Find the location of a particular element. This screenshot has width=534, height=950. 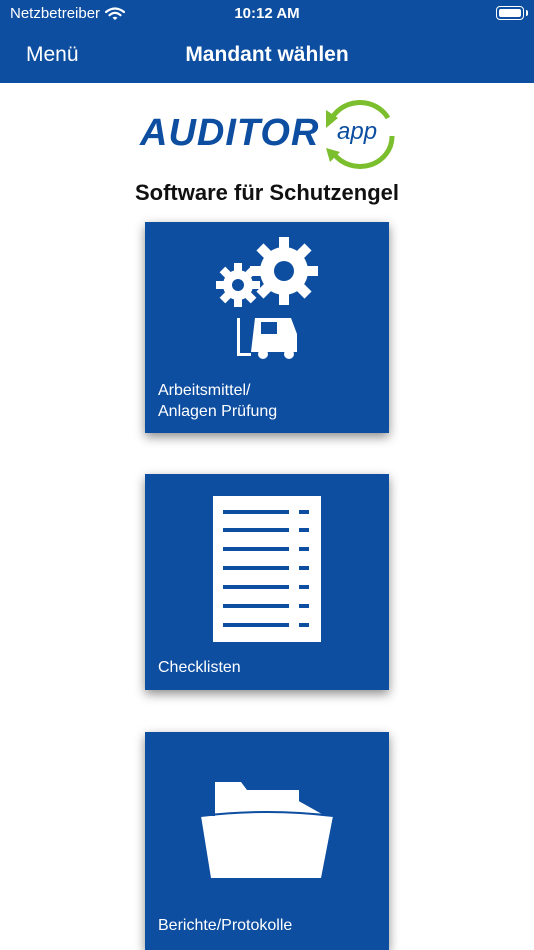

battery-icon is located at coordinates (512, 13).